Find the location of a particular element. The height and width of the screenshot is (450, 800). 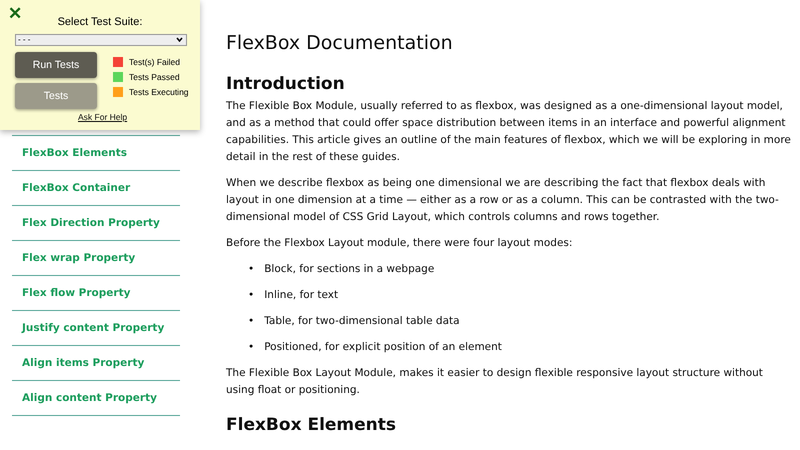

paragraph: The Flexible Box Layout Module, makes it easier to design flexible responsive layout structure without using float or positioning. is located at coordinates (495, 382).